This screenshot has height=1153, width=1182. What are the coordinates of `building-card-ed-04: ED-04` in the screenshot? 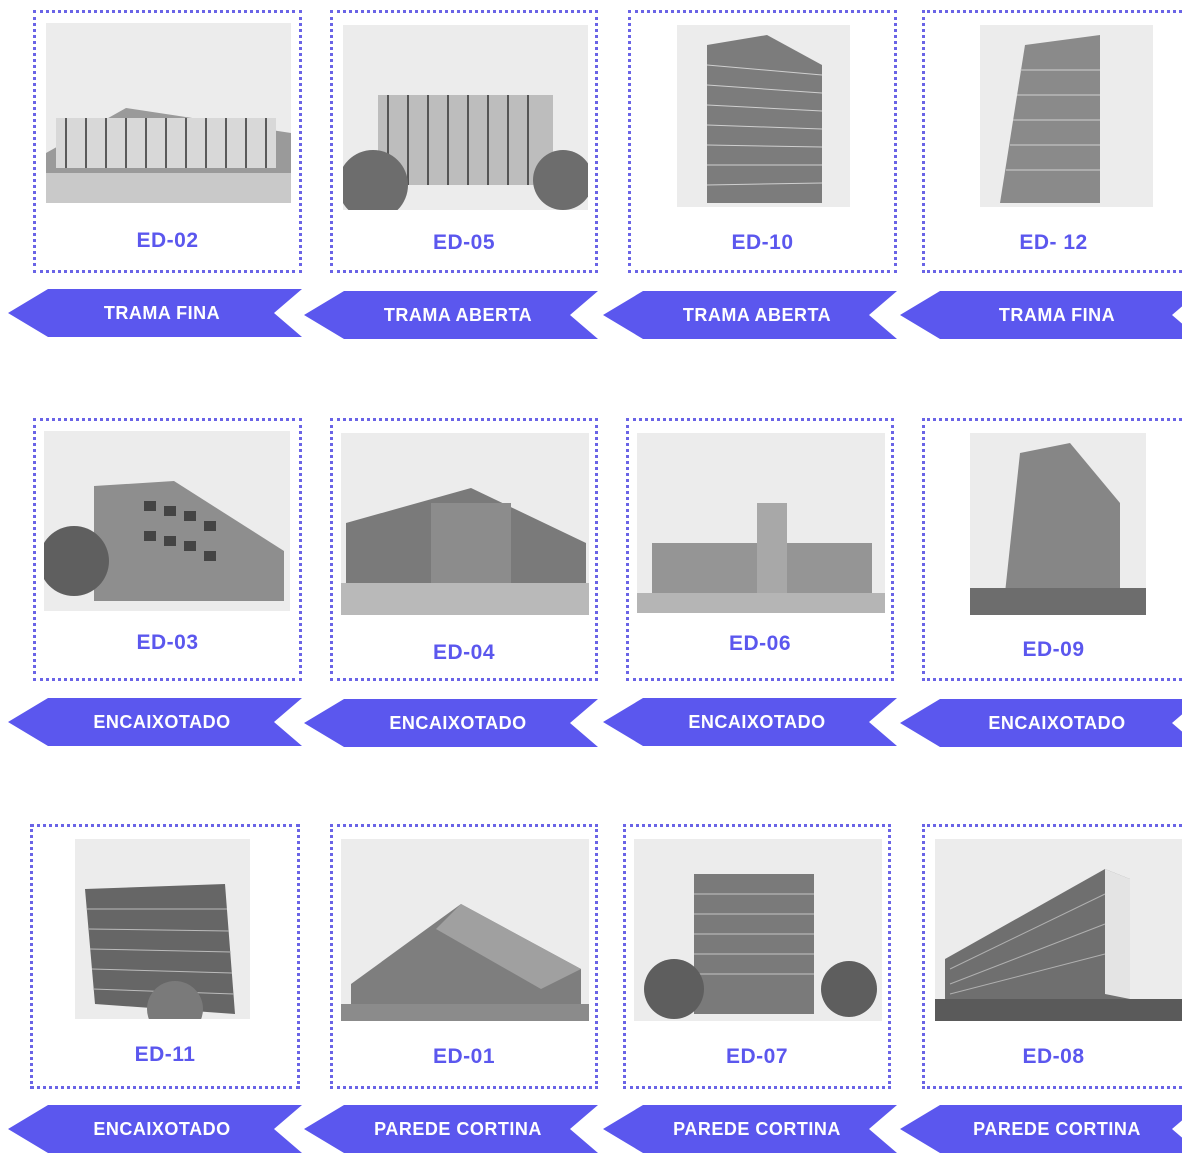 It's located at (464, 549).